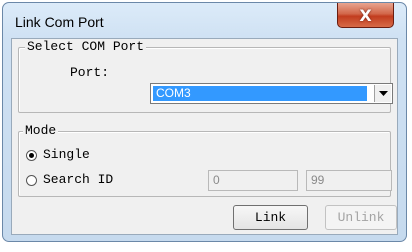 The width and height of the screenshot is (412, 252). Describe the element at coordinates (41, 130) in the screenshot. I see `mode-legend: Mode` at that location.